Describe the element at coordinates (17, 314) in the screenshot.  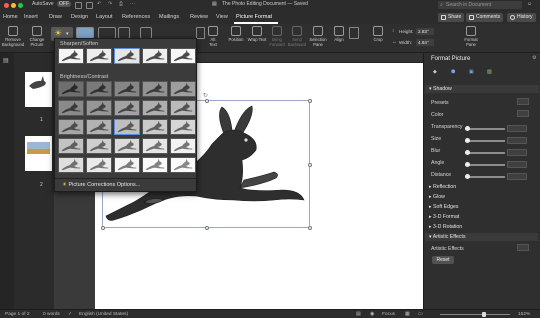
I see `page-count: Page 1 of 2` at that location.